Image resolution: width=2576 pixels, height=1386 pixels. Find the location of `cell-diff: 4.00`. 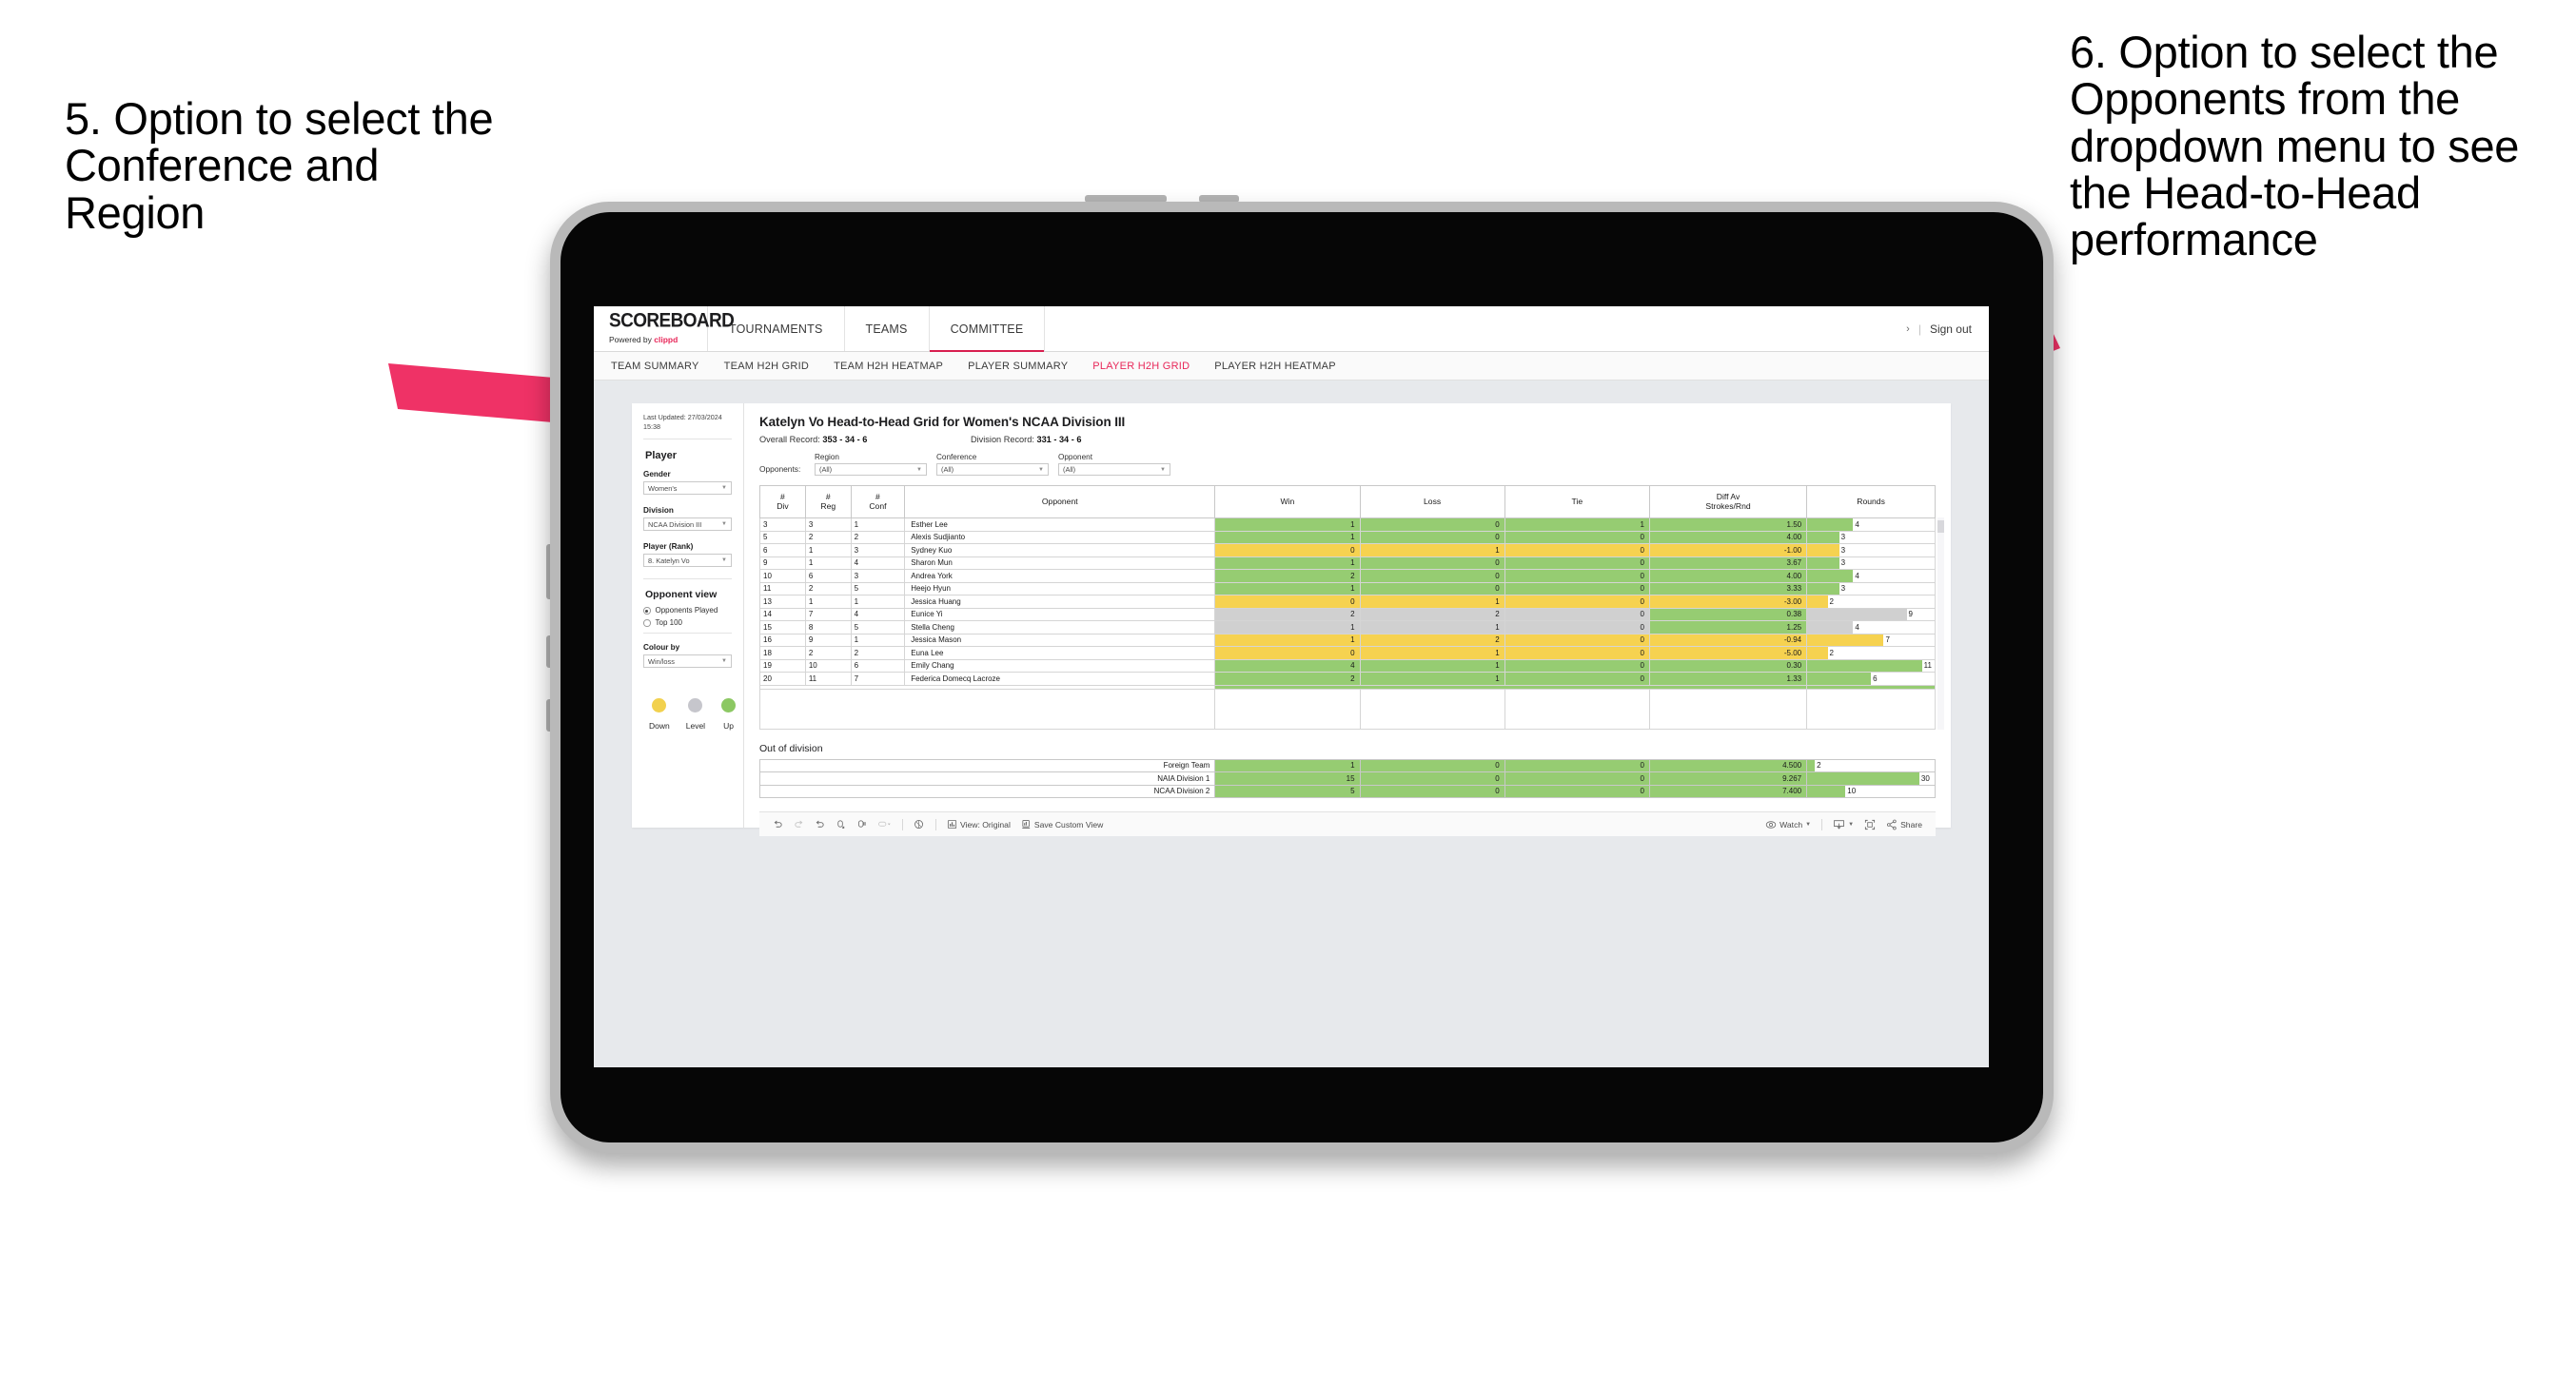

cell-diff: 4.00 is located at coordinates (1728, 576).